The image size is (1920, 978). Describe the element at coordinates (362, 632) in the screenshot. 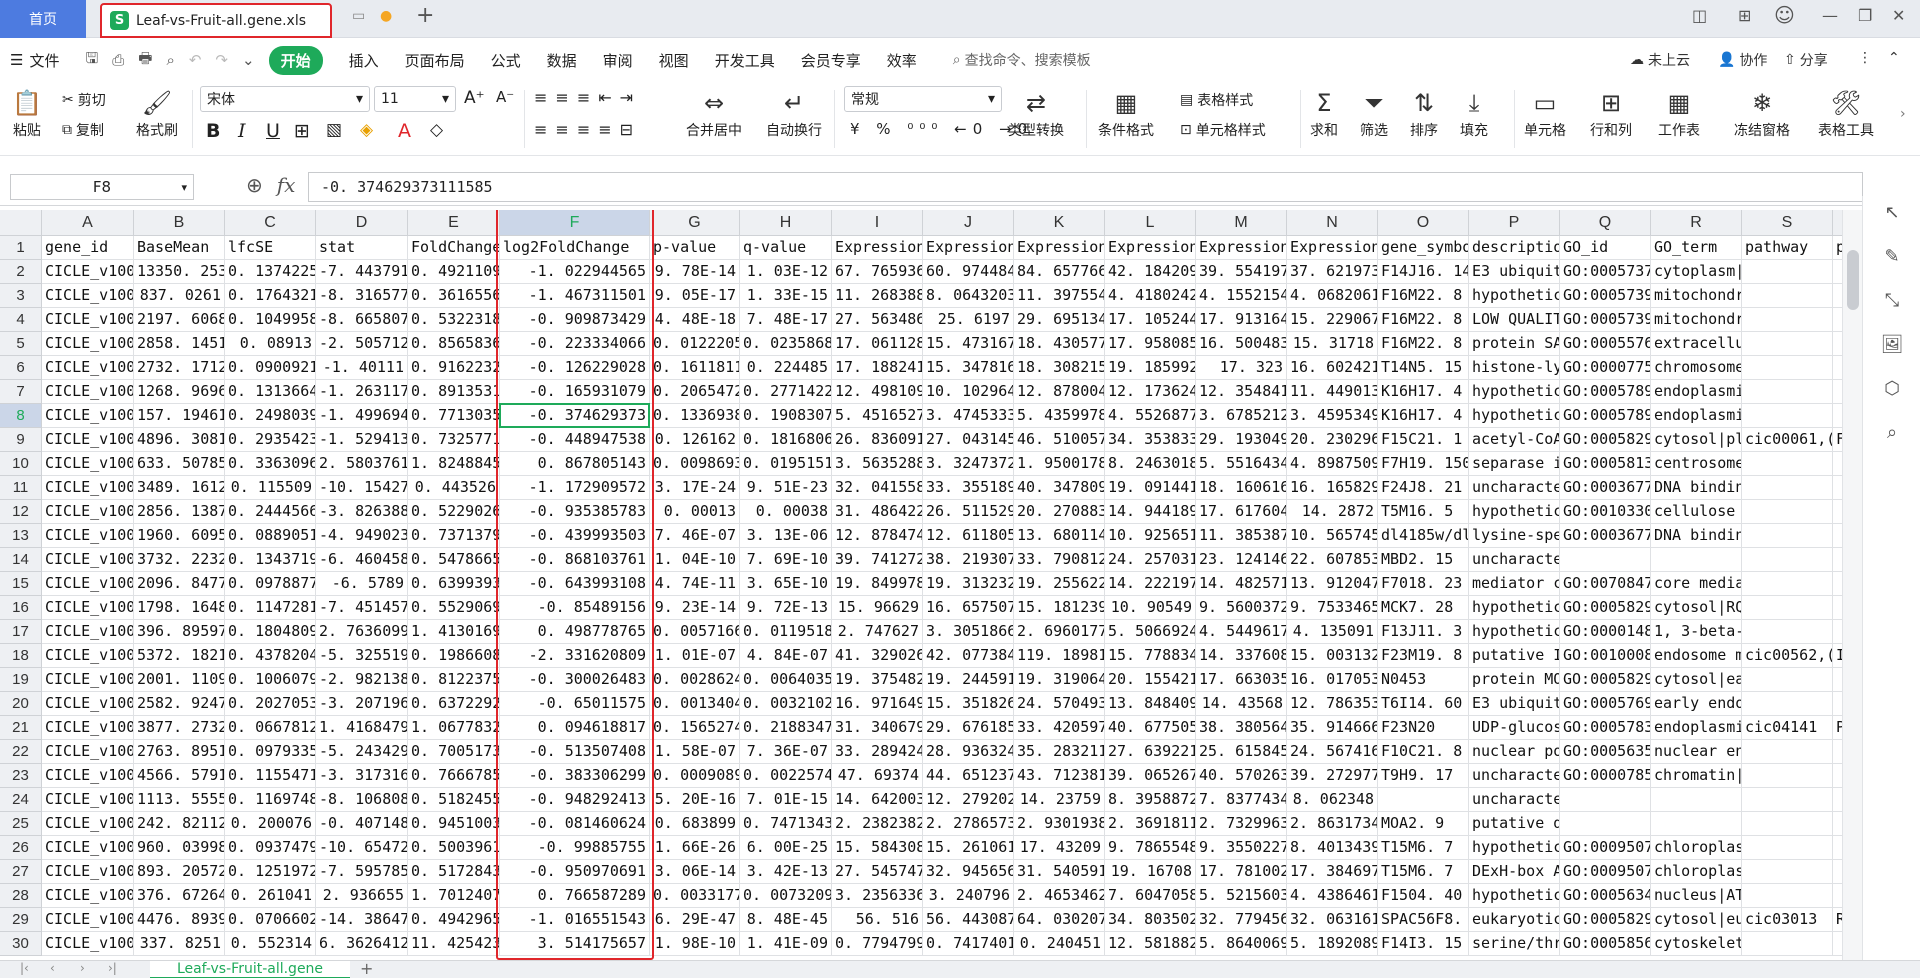

I see `cell-D17: 2. 7636099` at that location.